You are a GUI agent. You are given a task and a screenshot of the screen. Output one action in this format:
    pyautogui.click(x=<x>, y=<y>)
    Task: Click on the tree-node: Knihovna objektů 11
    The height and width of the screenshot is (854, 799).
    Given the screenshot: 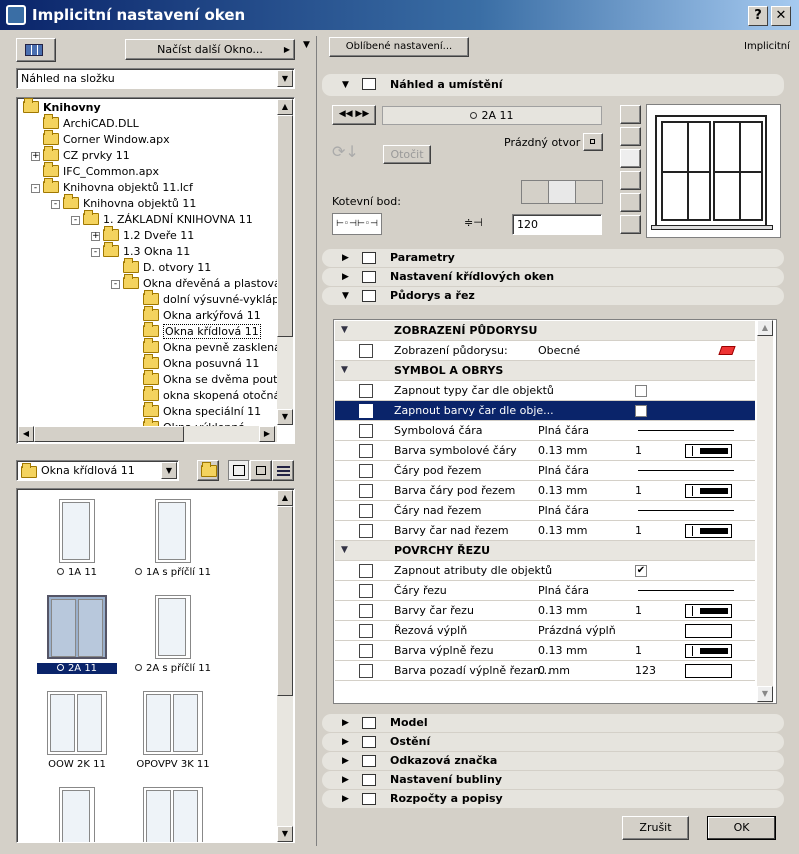 What is the action you would take?
    pyautogui.click(x=129, y=203)
    